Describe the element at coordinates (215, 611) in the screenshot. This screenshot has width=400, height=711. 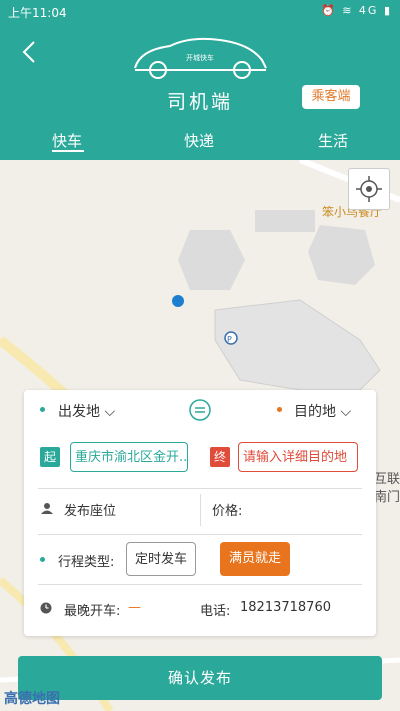
I see `phone-label: 电话:` at that location.